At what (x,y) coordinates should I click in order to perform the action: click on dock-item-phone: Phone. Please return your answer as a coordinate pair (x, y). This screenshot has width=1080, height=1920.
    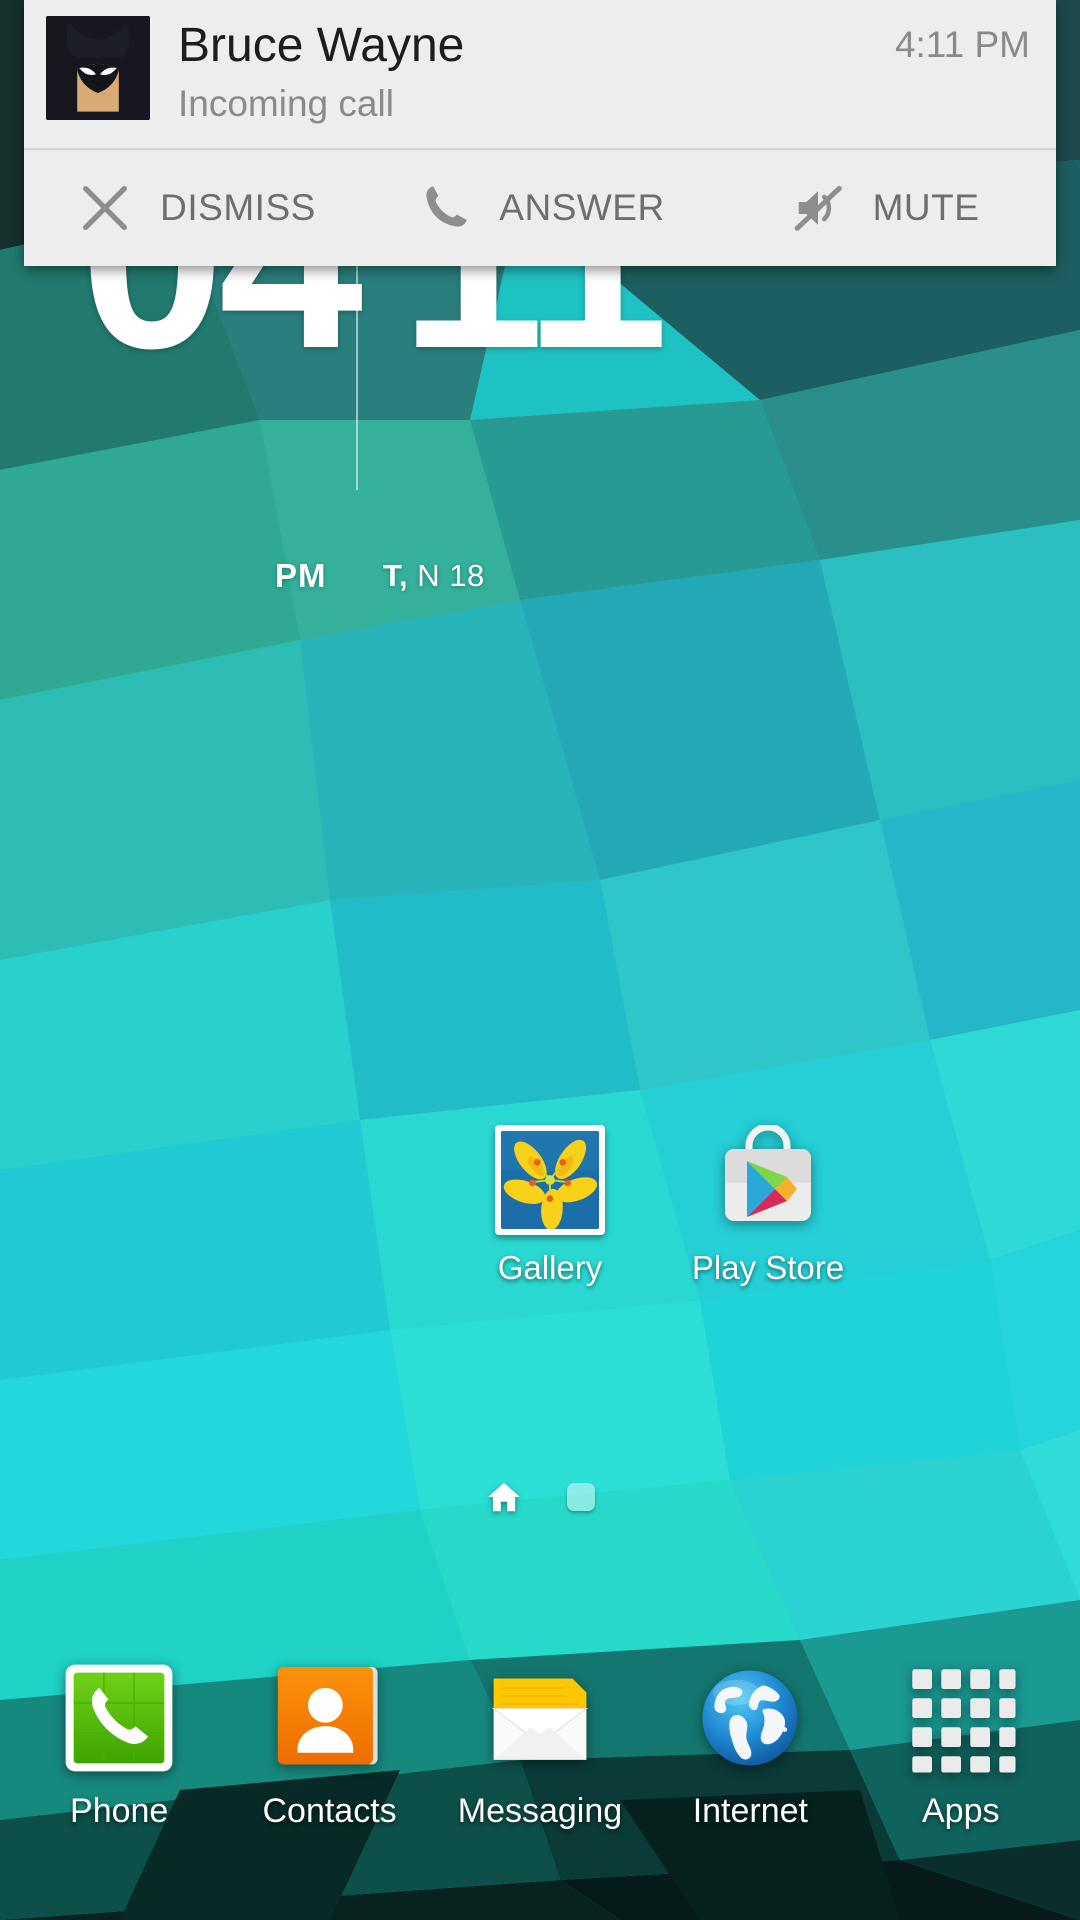
    Looking at the image, I should click on (119, 1745).